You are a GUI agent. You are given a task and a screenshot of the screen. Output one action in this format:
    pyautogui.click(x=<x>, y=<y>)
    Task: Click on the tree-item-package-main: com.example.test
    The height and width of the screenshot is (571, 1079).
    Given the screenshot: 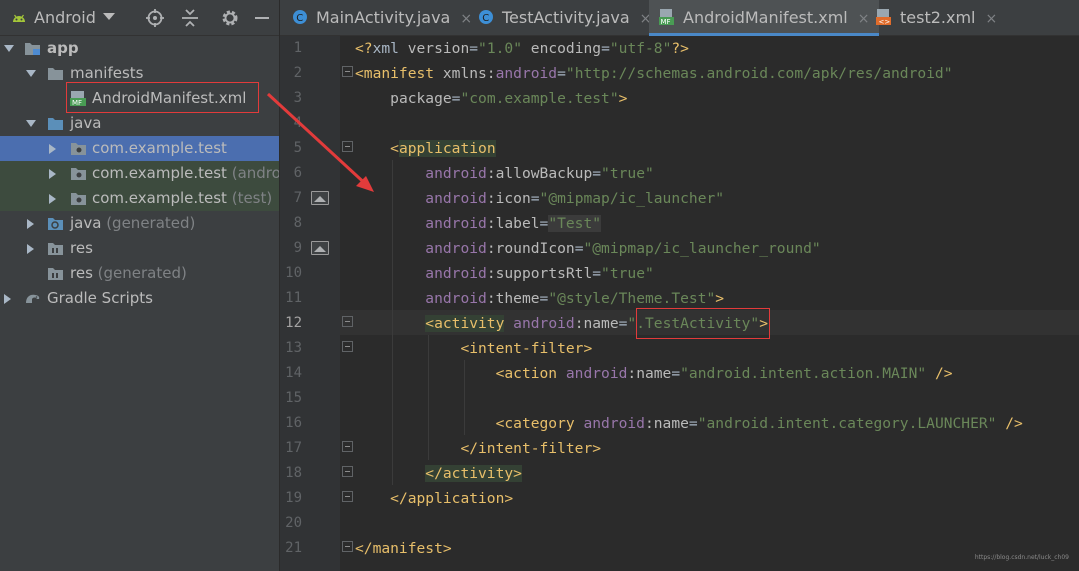 What is the action you would take?
    pyautogui.click(x=139, y=148)
    